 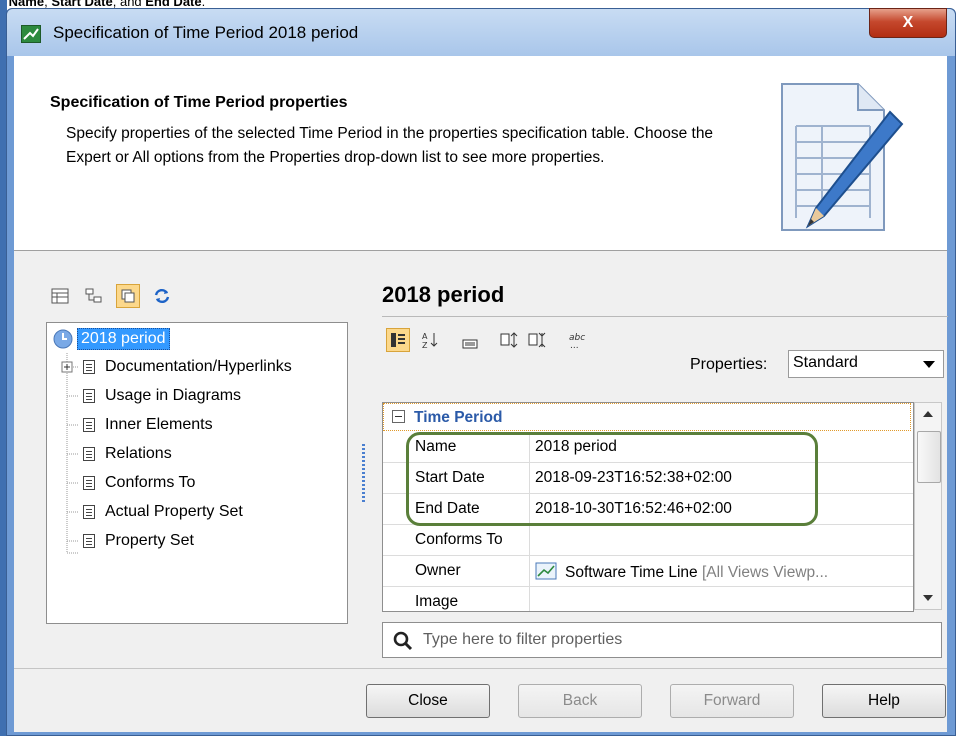 I want to click on tree-item-conforms-to: Conforms To, so click(x=139, y=483).